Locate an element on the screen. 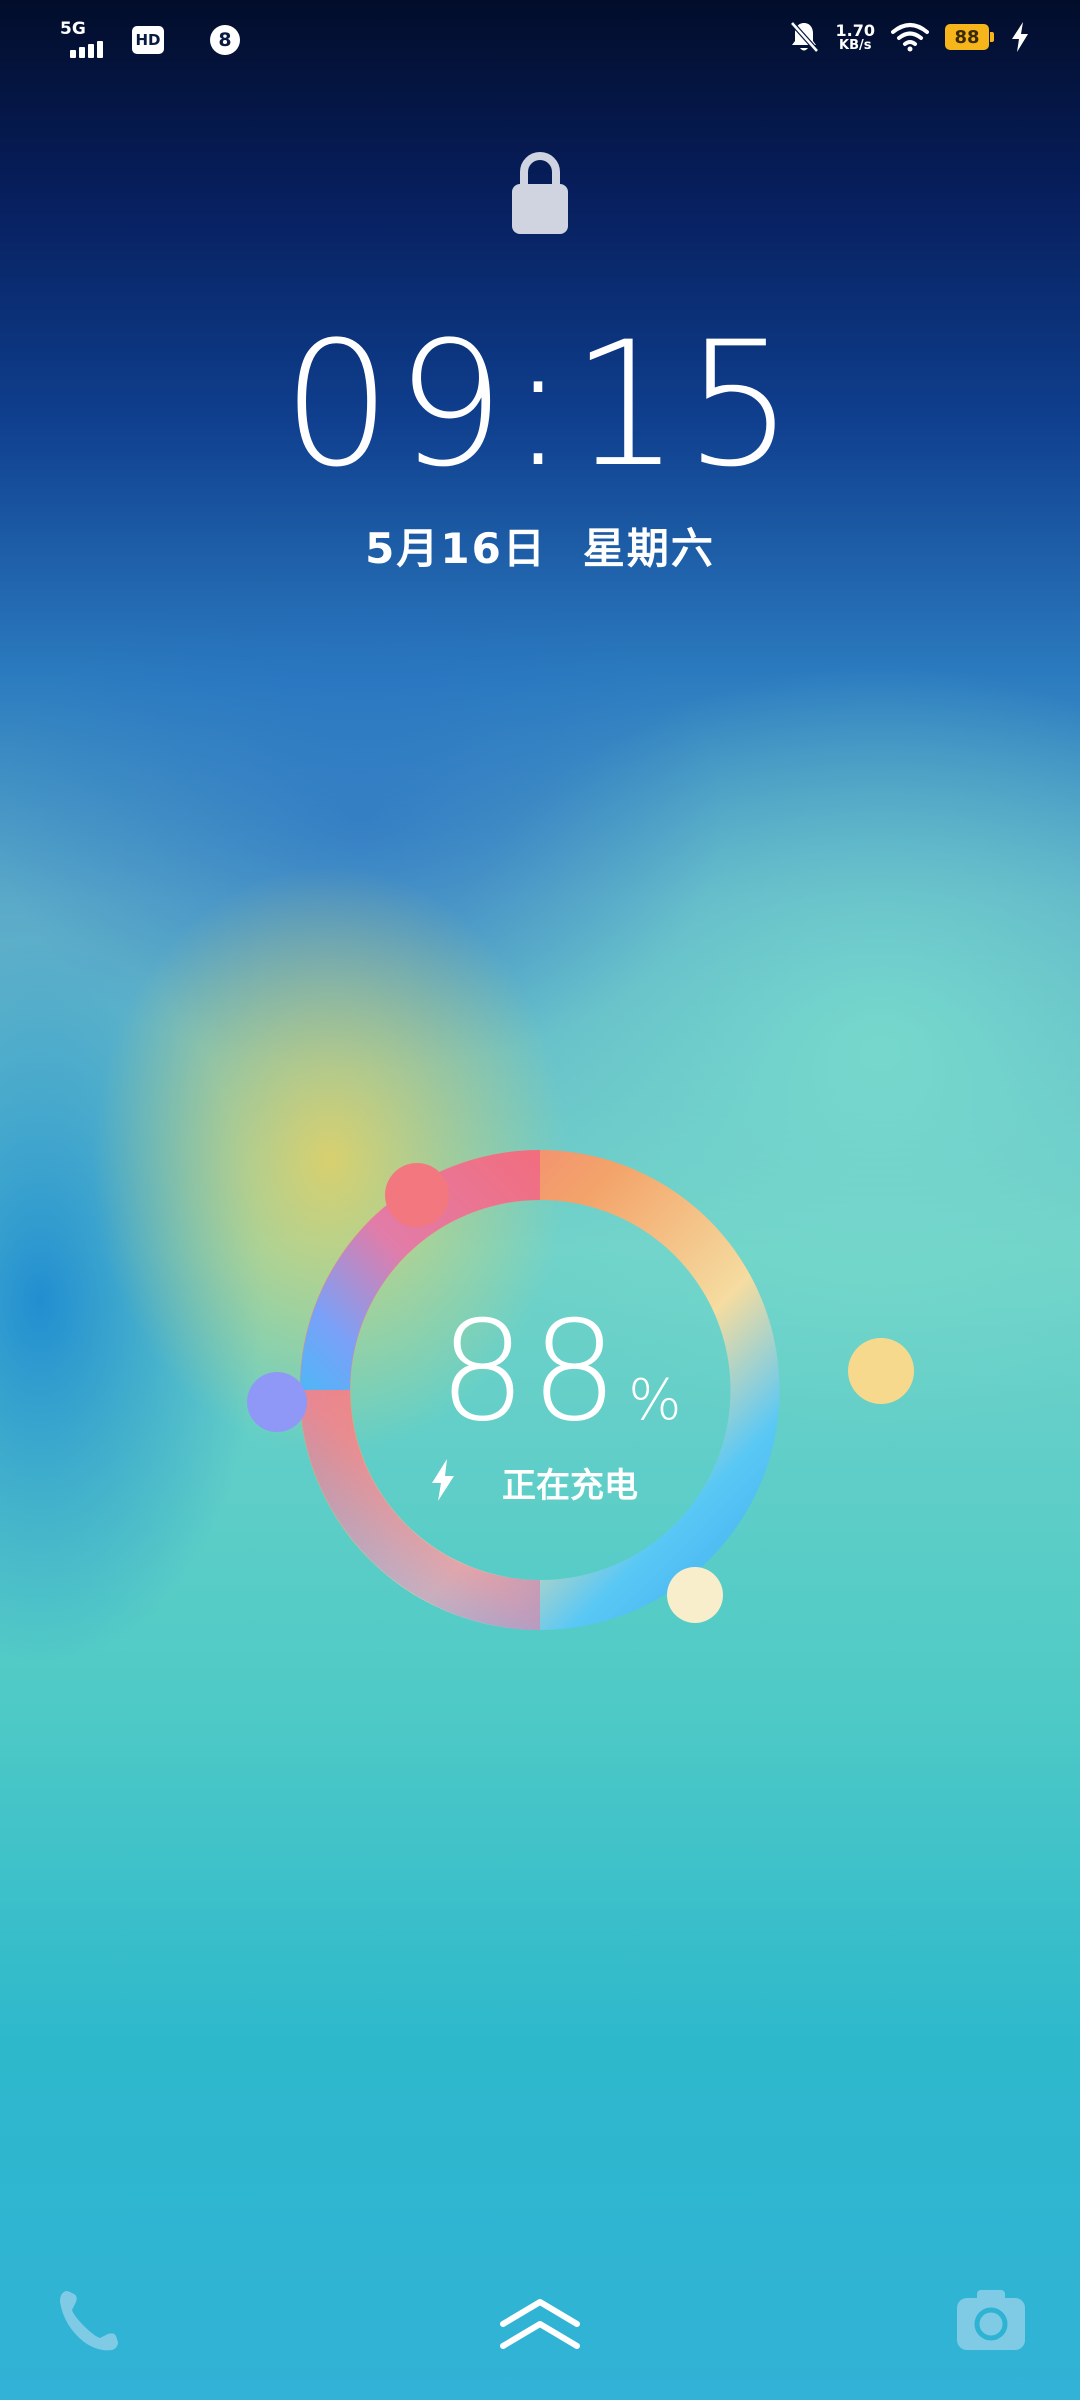 The image size is (1080, 2400). battery-icon: 88 is located at coordinates (969, 37).